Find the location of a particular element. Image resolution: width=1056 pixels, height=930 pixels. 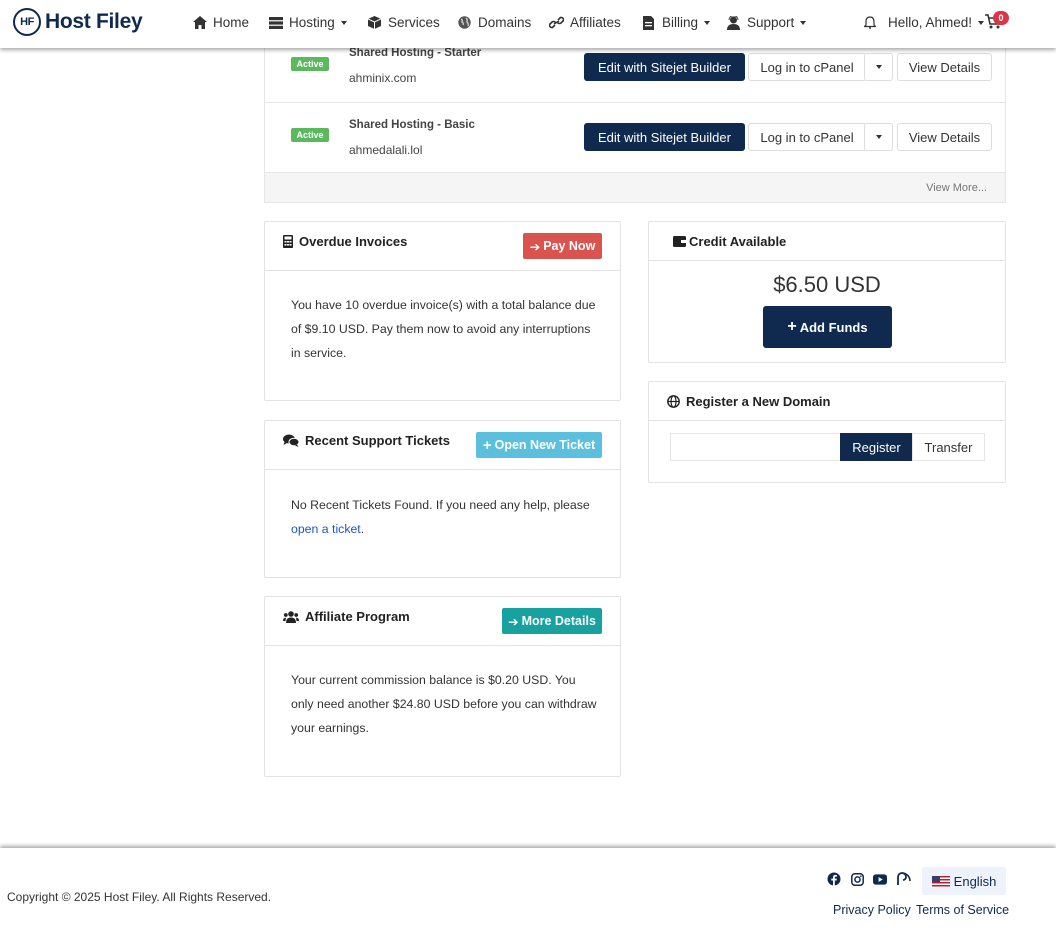

home-icon is located at coordinates (199, 23).